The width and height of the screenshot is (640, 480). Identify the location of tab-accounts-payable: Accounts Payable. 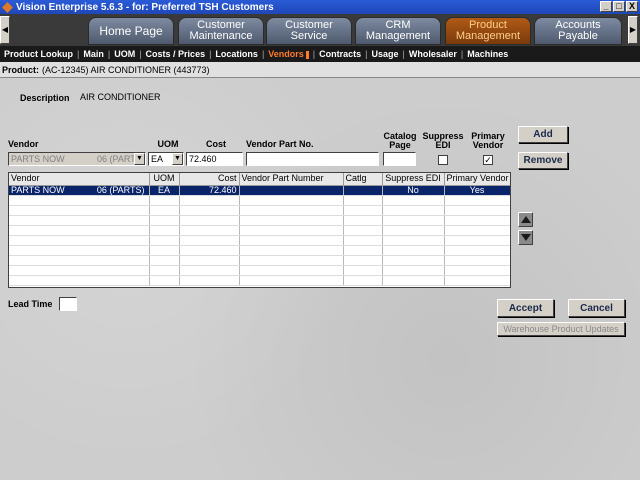
(578, 31).